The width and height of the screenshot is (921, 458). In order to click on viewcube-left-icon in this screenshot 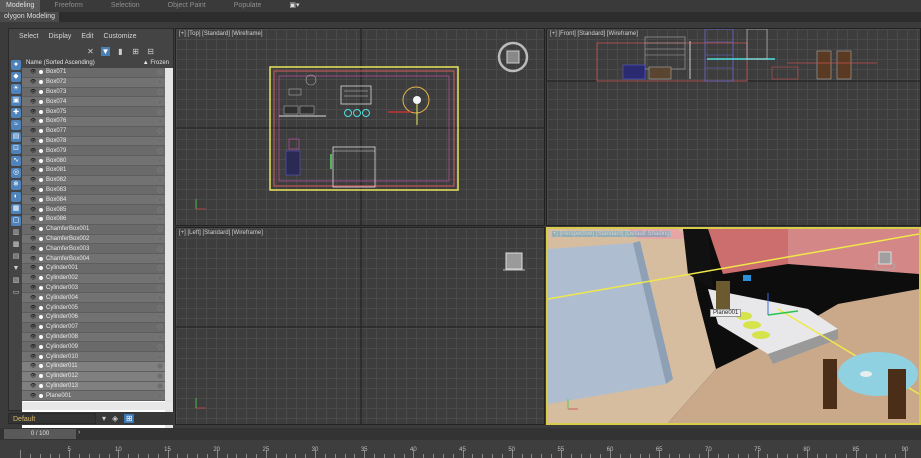, I will do `click(514, 261)`.